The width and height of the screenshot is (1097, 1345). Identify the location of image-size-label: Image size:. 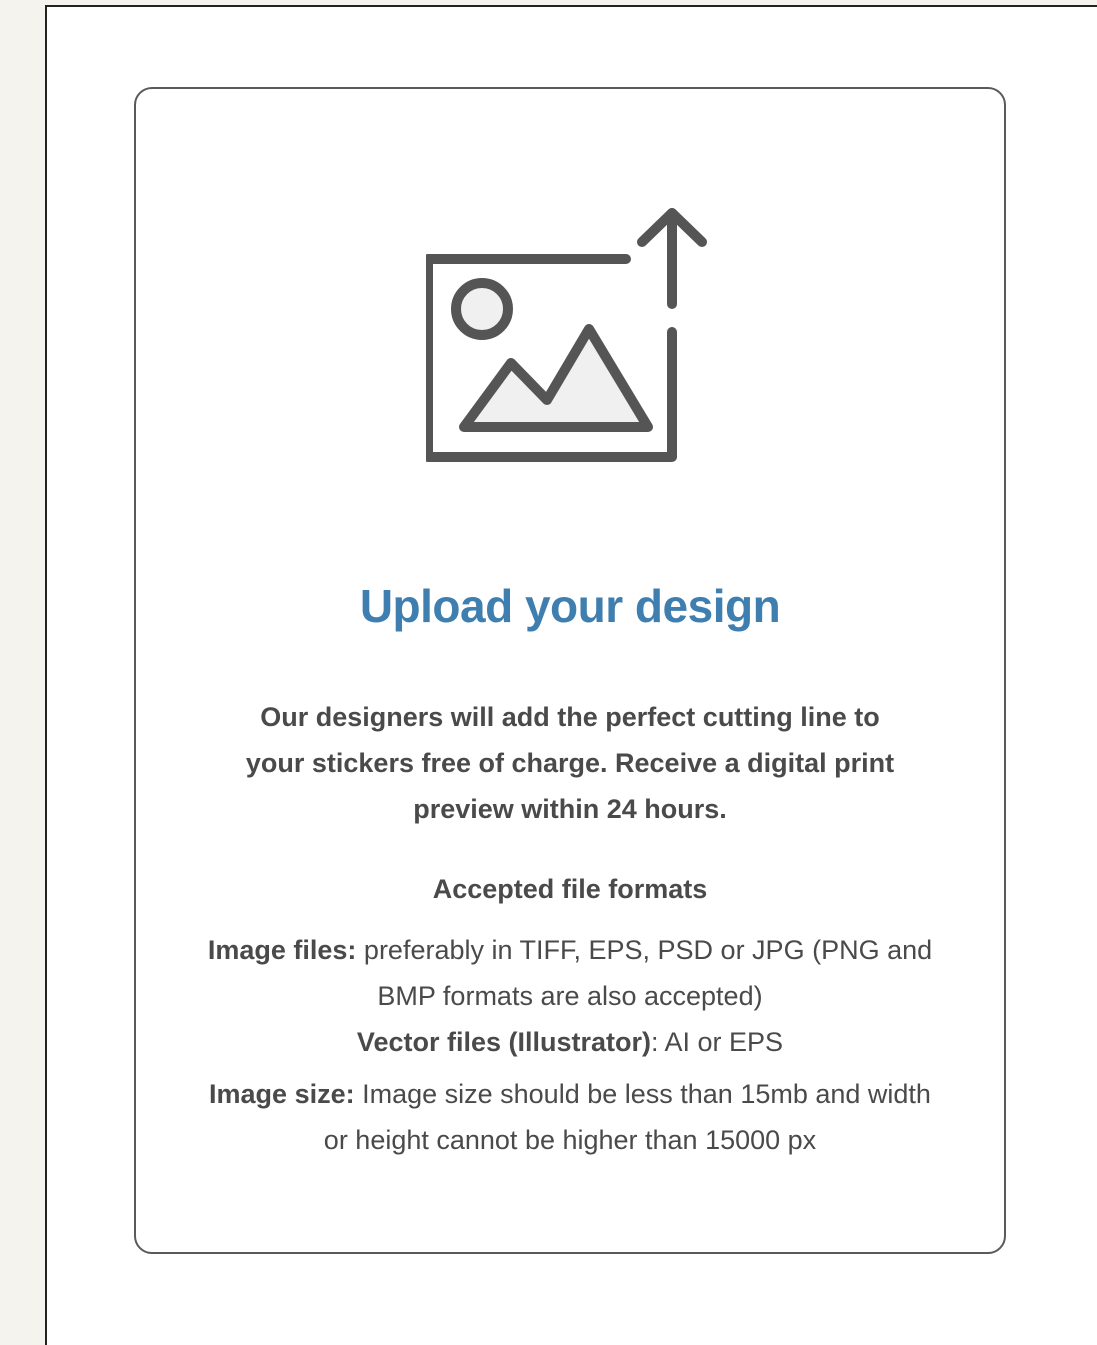
(282, 1094).